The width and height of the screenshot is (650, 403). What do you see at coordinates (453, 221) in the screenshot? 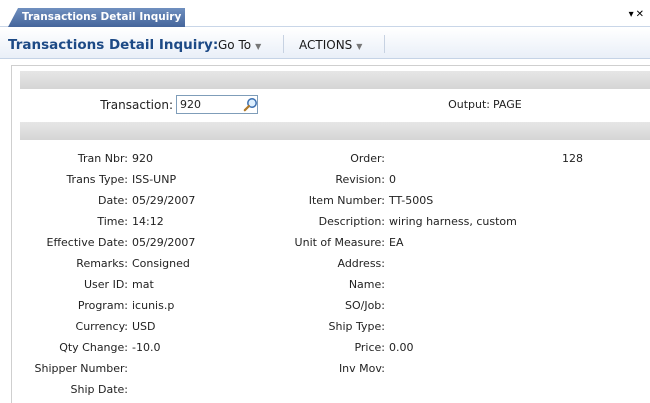
I see `description-value: wiring harness, custom` at bounding box center [453, 221].